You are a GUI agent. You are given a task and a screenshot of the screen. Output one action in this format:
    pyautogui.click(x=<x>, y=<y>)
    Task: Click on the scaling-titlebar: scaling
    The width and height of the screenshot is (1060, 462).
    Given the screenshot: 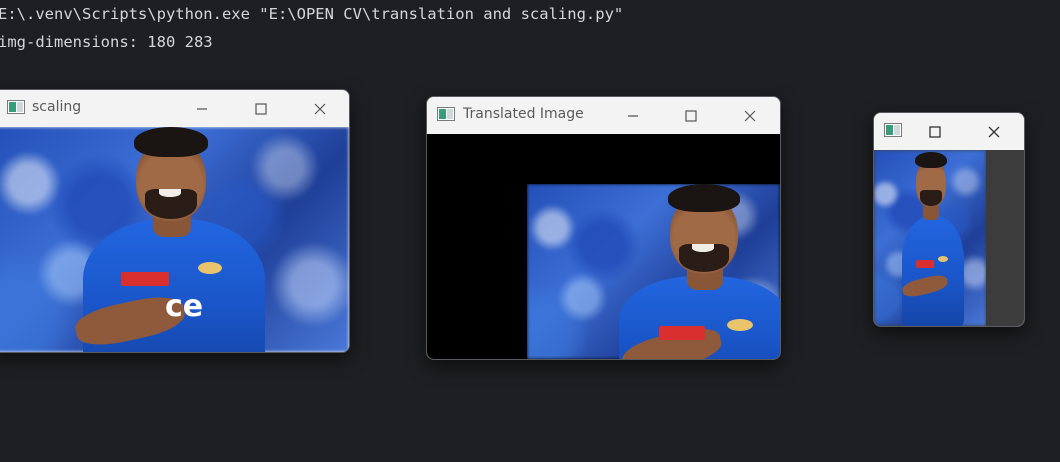 What is the action you would take?
    pyautogui.click(x=174, y=108)
    